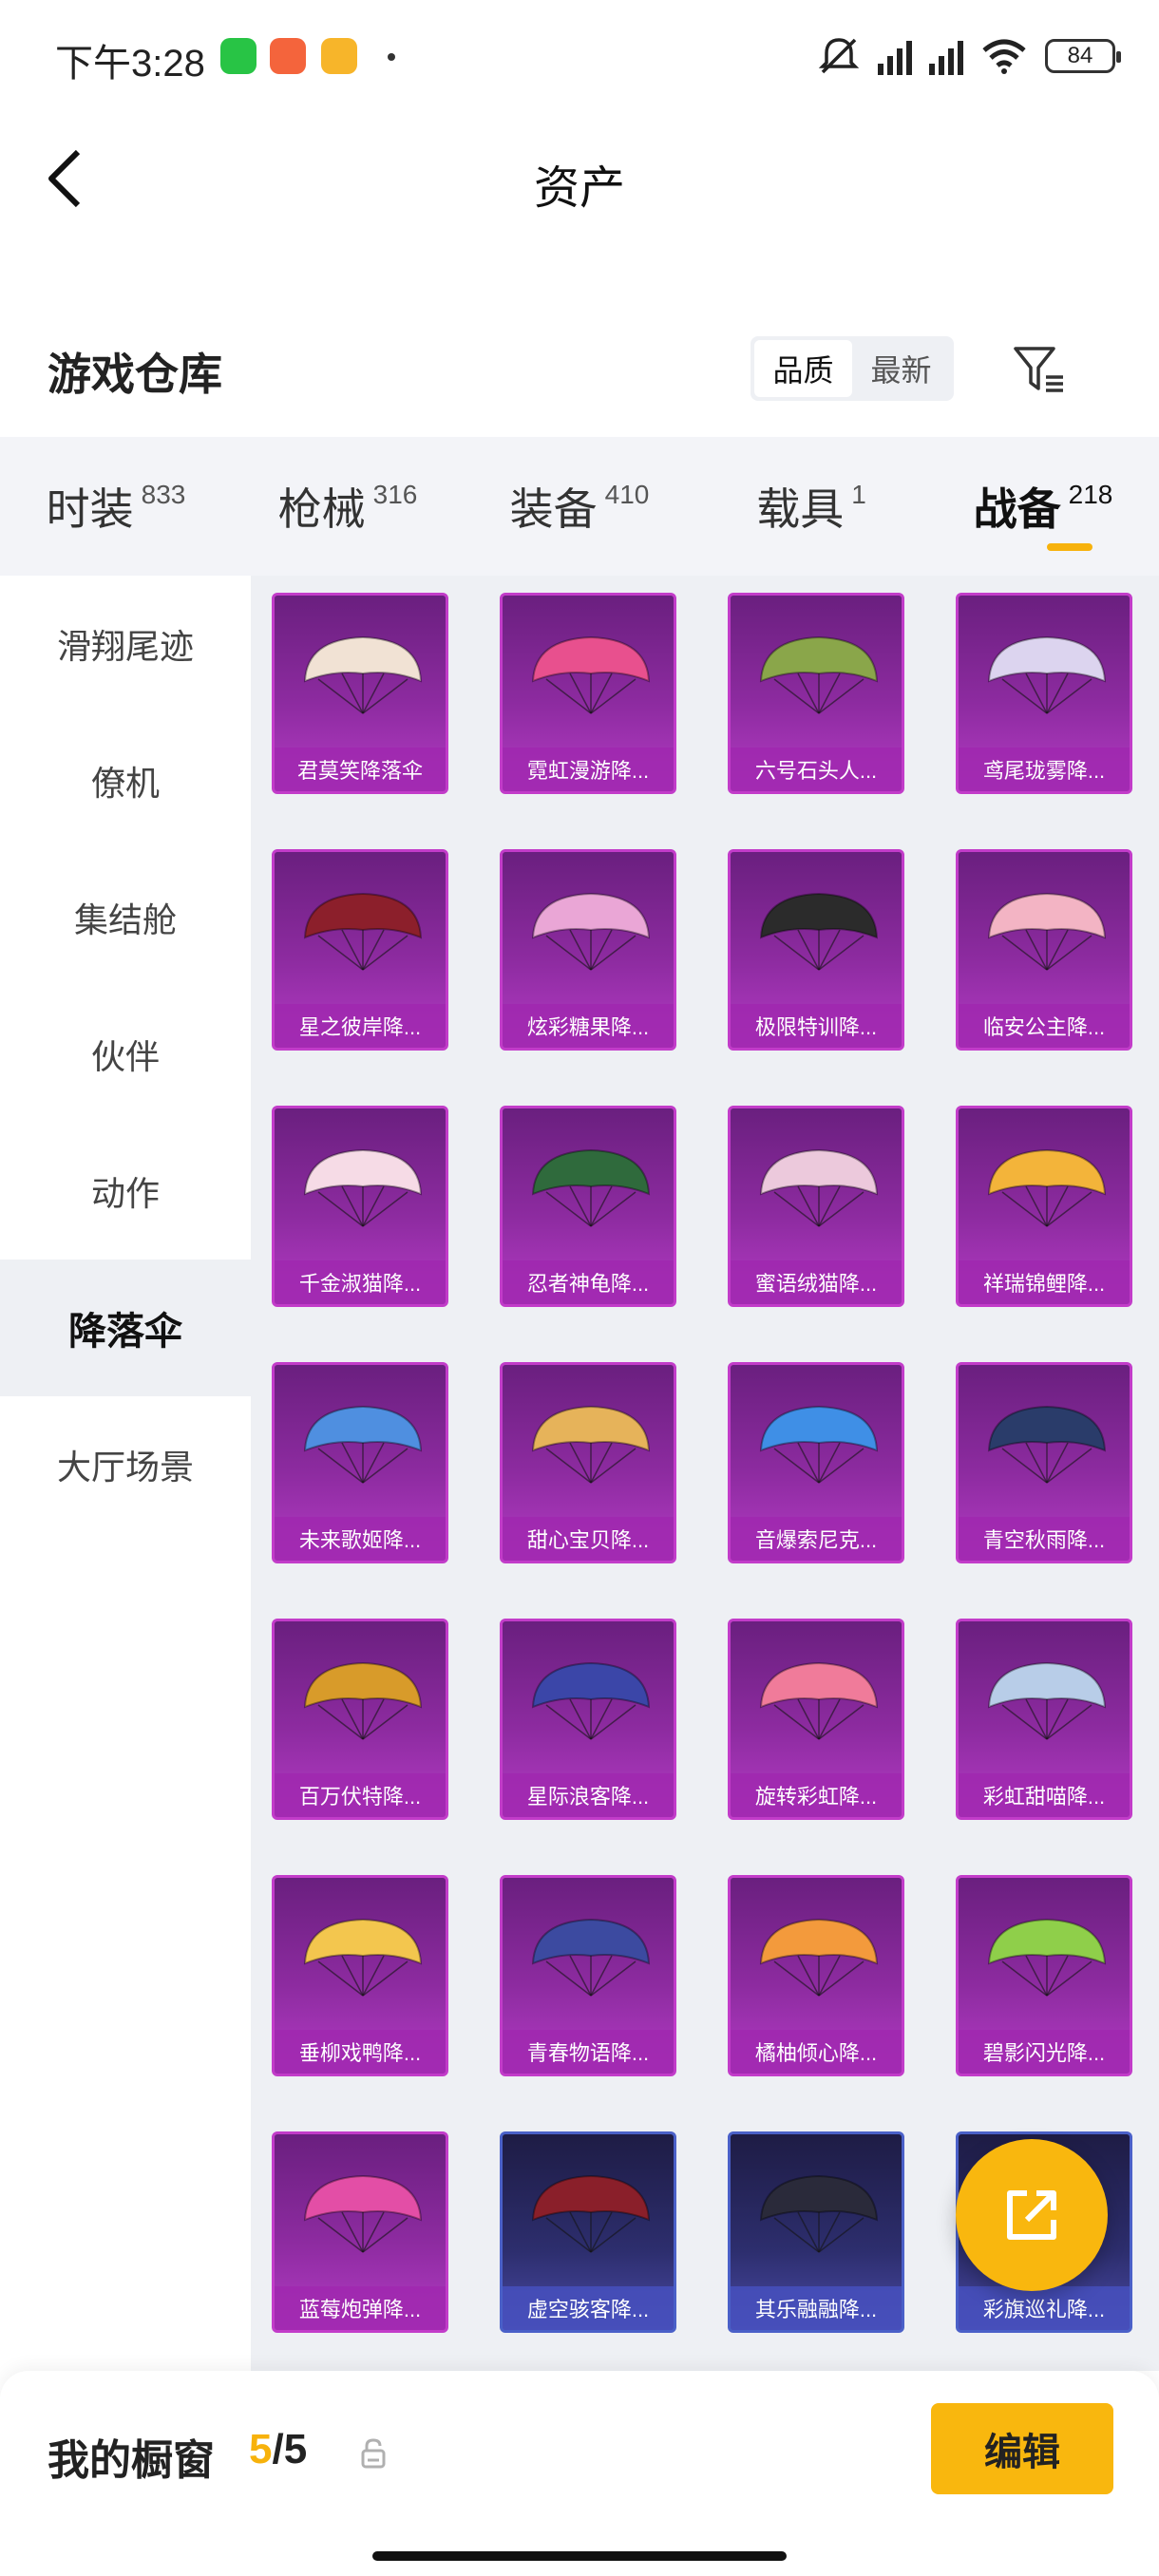 This screenshot has width=1159, height=2576. What do you see at coordinates (803, 368) in the screenshot?
I see `sort-by-quality: 品质` at bounding box center [803, 368].